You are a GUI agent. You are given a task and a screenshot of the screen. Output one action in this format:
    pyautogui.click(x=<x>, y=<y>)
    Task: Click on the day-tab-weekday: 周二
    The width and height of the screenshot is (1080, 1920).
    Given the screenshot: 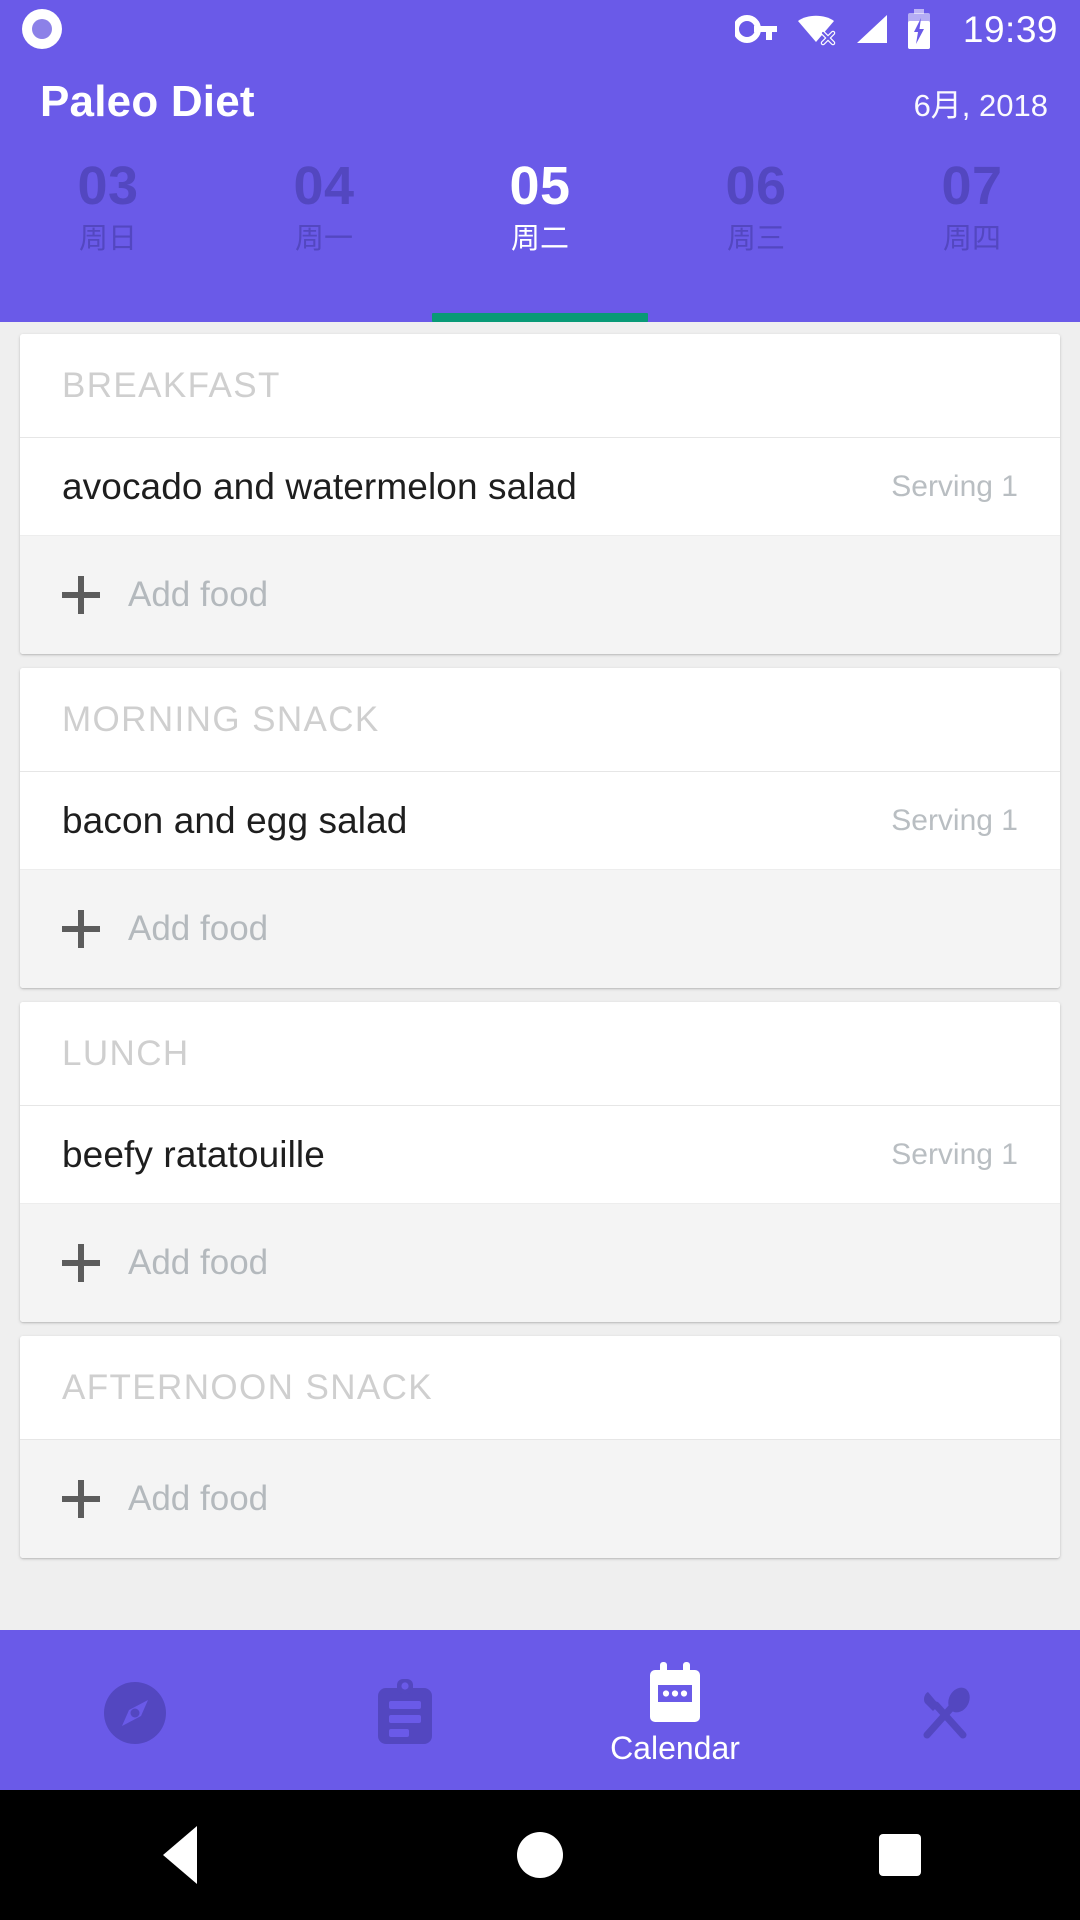 What is the action you would take?
    pyautogui.click(x=539, y=238)
    